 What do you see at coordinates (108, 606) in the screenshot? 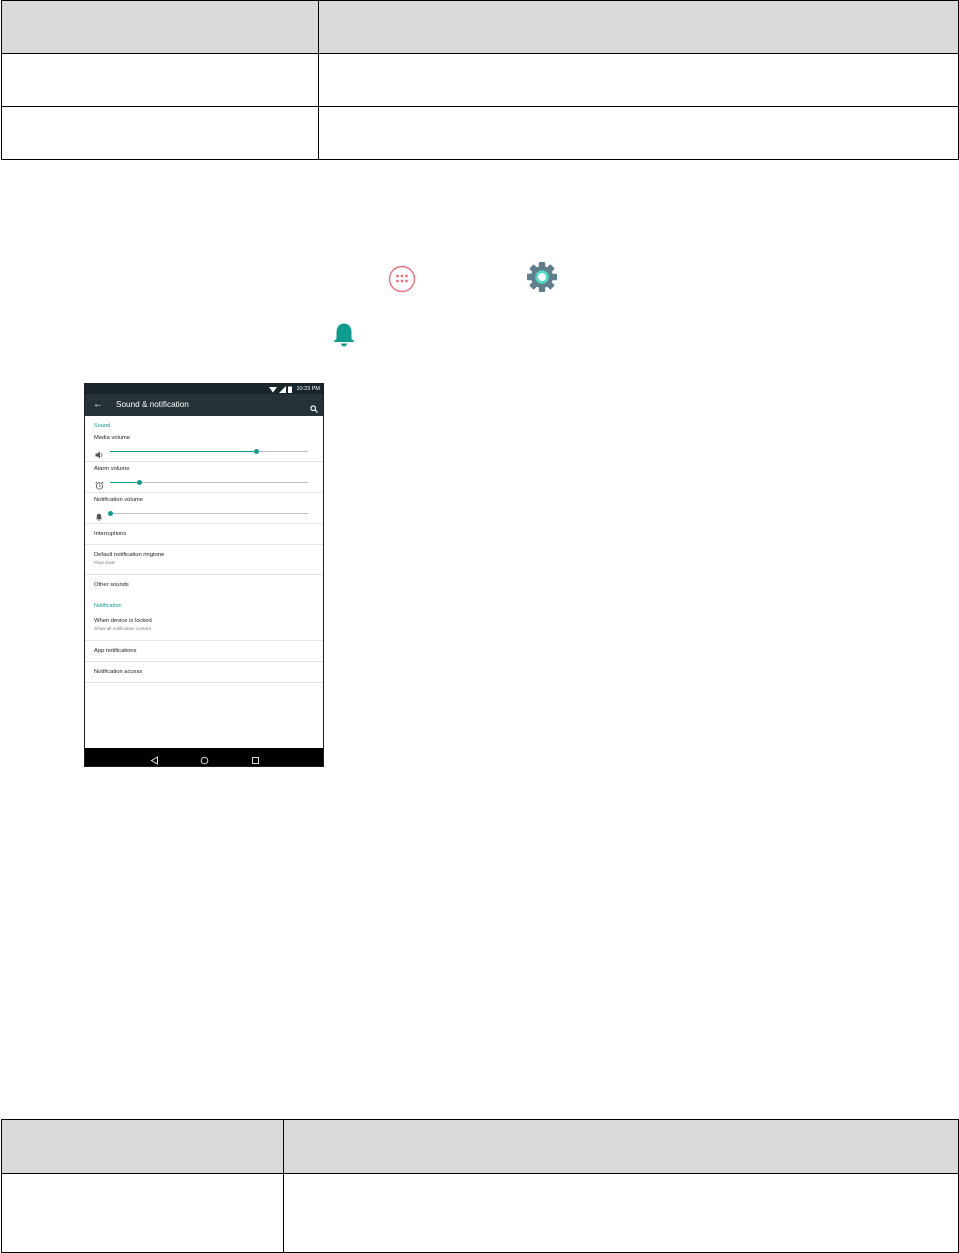
I see `section-header-notification: Notification` at bounding box center [108, 606].